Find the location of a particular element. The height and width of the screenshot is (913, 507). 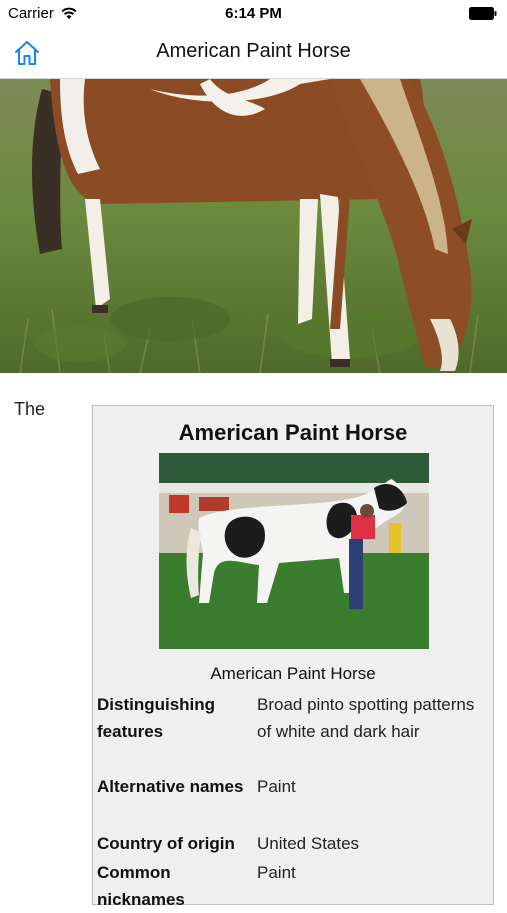

clock: 6:14 PM is located at coordinates (253, 13).